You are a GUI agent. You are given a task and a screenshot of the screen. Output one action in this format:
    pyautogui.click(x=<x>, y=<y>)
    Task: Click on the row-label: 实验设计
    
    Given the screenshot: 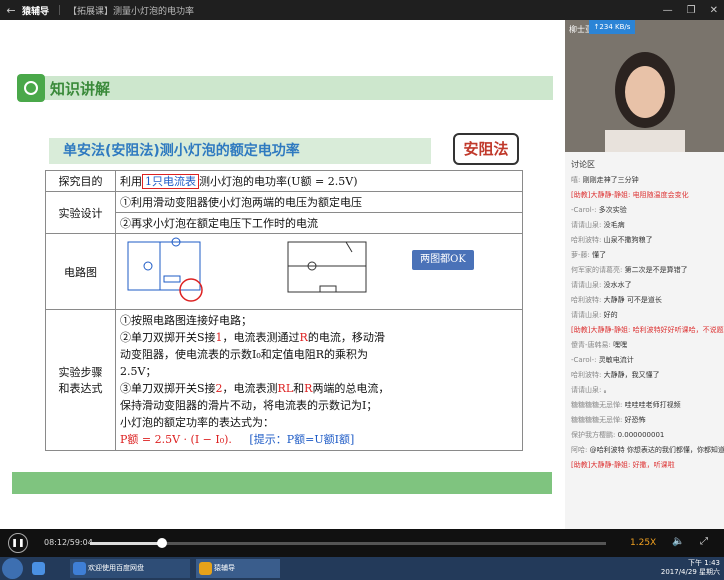 What is the action you would take?
    pyautogui.click(x=80, y=212)
    